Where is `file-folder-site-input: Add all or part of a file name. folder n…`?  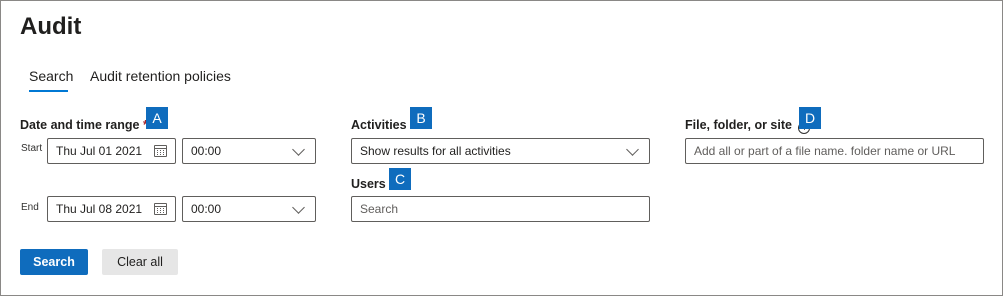 file-folder-site-input: Add all or part of a file name. folder n… is located at coordinates (834, 151).